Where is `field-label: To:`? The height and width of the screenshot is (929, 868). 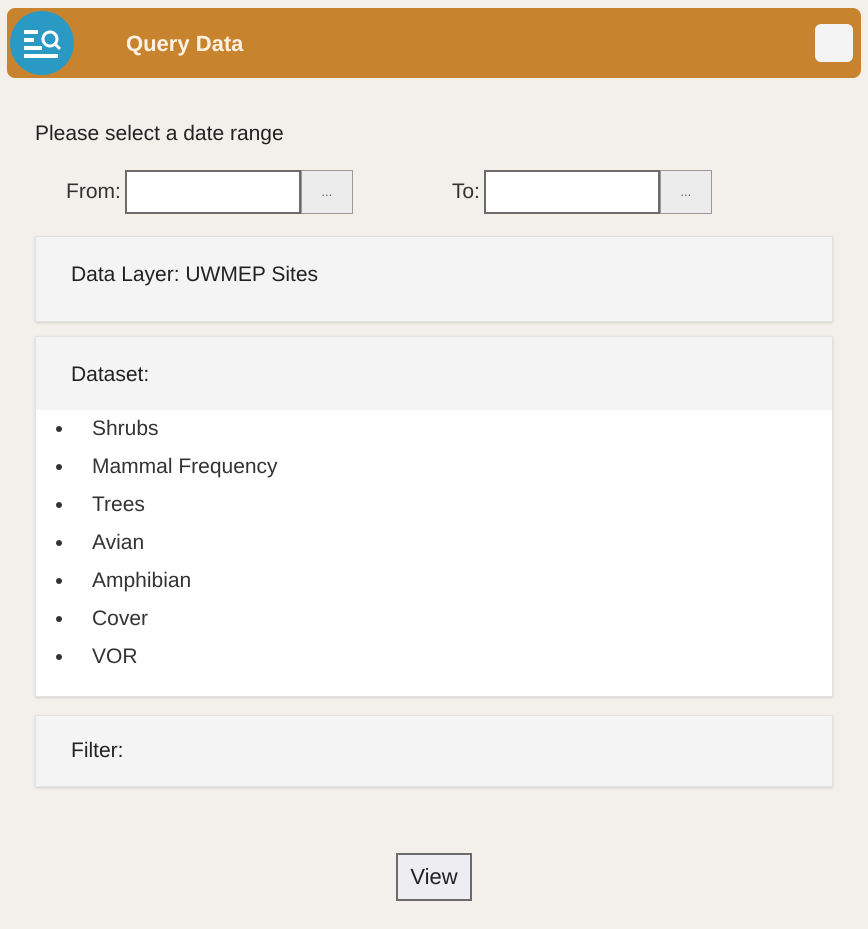
field-label: To: is located at coordinates (466, 191).